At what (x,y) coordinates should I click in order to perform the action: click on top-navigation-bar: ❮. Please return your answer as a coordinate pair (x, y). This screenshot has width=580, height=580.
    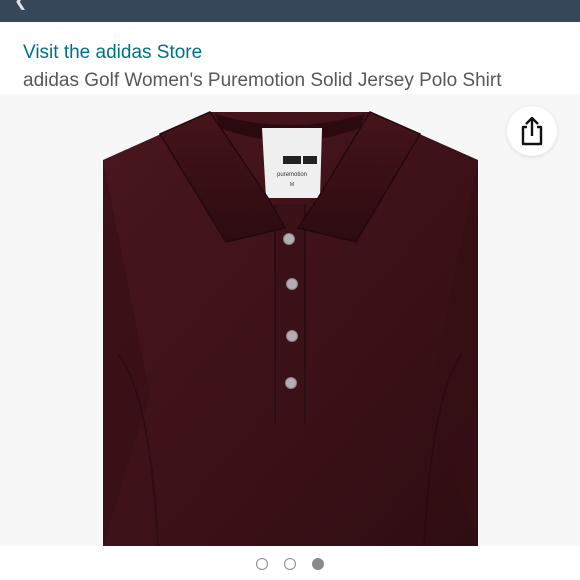
    Looking at the image, I should click on (290, 11).